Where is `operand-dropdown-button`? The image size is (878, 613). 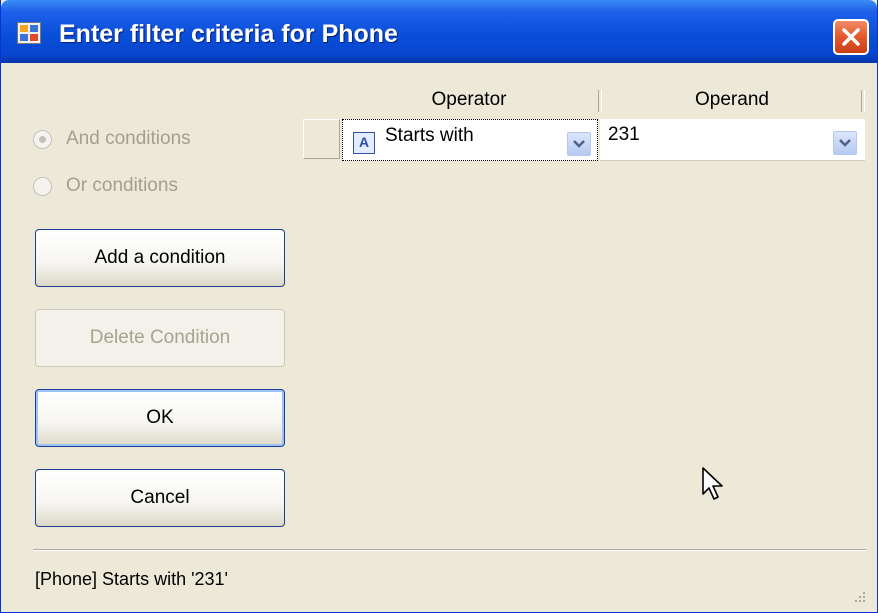
operand-dropdown-button is located at coordinates (845, 143).